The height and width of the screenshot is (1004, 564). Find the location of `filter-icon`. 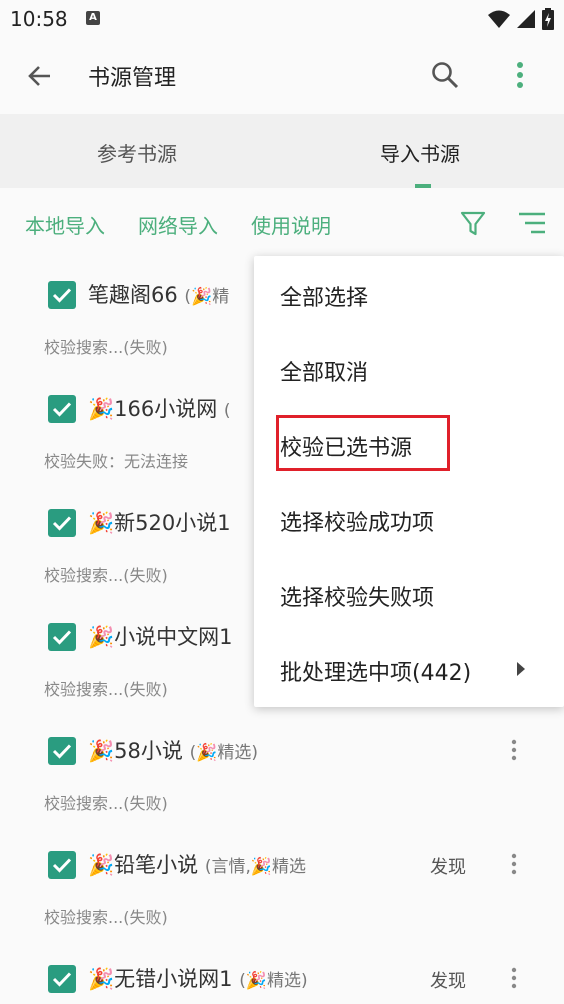

filter-icon is located at coordinates (473, 223).